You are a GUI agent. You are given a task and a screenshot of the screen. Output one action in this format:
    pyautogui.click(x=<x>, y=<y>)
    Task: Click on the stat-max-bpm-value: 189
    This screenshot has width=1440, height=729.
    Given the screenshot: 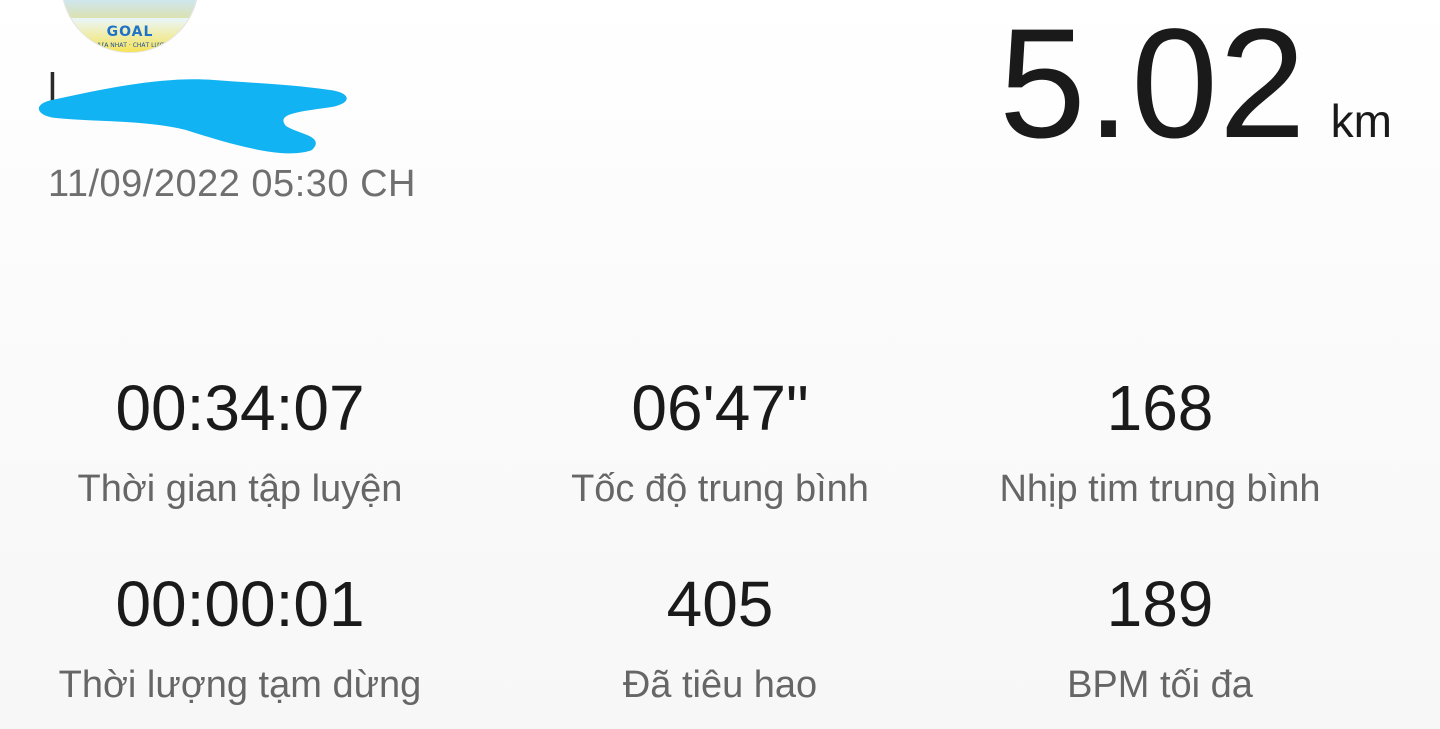 What is the action you would take?
    pyautogui.click(x=1160, y=604)
    